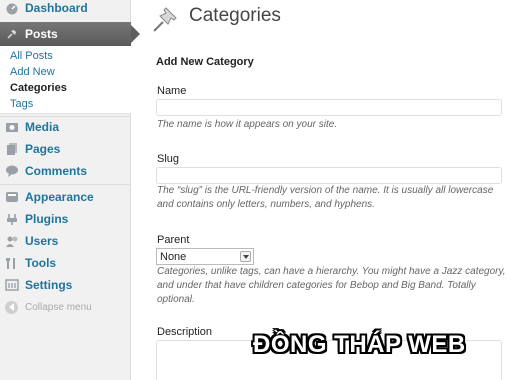 Image resolution: width=520 pixels, height=380 pixels. What do you see at coordinates (359, 344) in the screenshot?
I see `watermark: ĐỒNG THÁP WEB` at bounding box center [359, 344].